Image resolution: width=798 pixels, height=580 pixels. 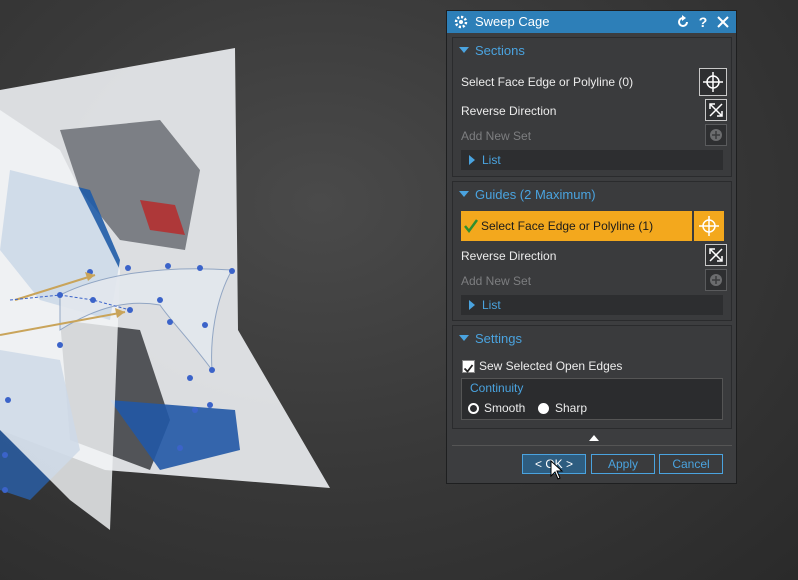 What do you see at coordinates (567, 226) in the screenshot?
I see `guides-select-label: Select Face Edge or Polyline (1)` at bounding box center [567, 226].